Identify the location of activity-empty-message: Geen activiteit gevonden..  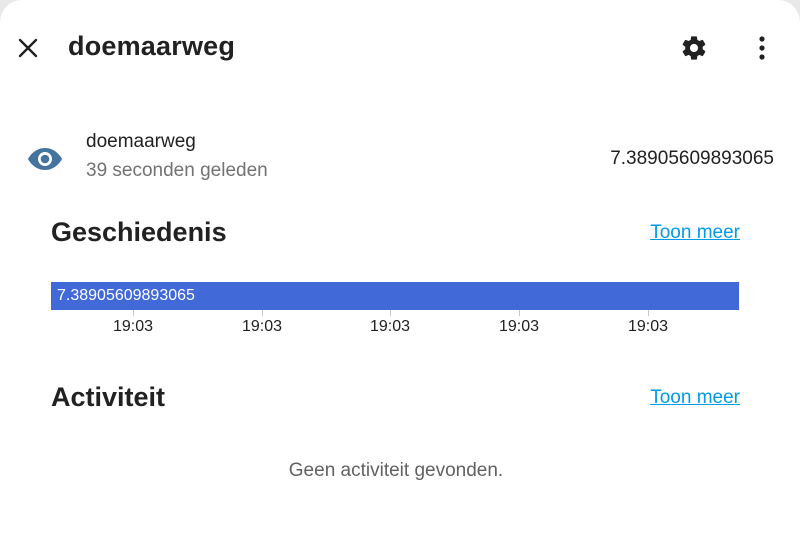
(396, 470).